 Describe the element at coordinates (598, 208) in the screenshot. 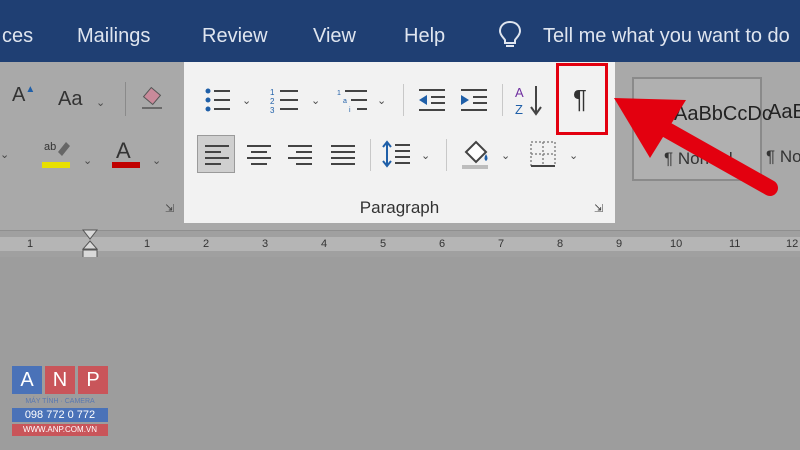

I see `paragraph-dialog-launcher-icon: ⇲` at that location.